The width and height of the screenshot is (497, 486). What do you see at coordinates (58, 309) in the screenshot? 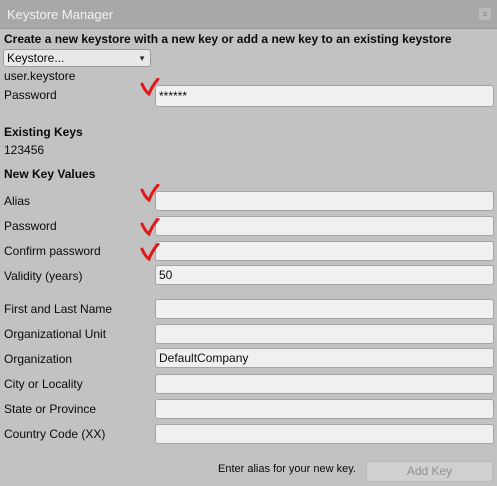
I see `first-last-name-label: First and Last Name` at bounding box center [58, 309].